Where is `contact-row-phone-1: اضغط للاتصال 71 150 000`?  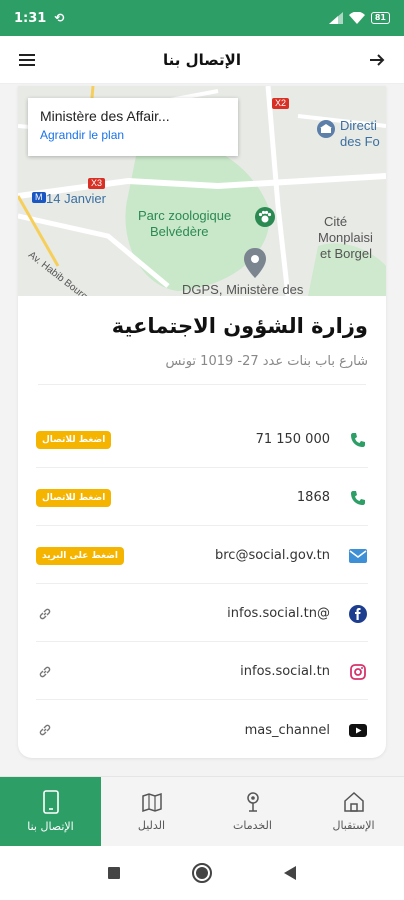
contact-row-phone-1: اضغط للاتصال 71 150 000 is located at coordinates (202, 440).